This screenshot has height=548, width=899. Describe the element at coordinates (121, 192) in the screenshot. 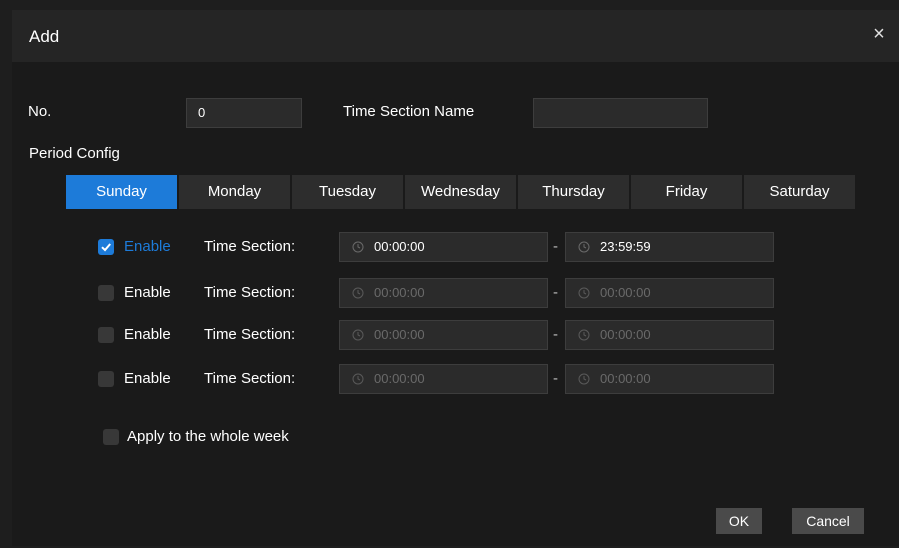

I see `tab-sunday: Sunday` at that location.